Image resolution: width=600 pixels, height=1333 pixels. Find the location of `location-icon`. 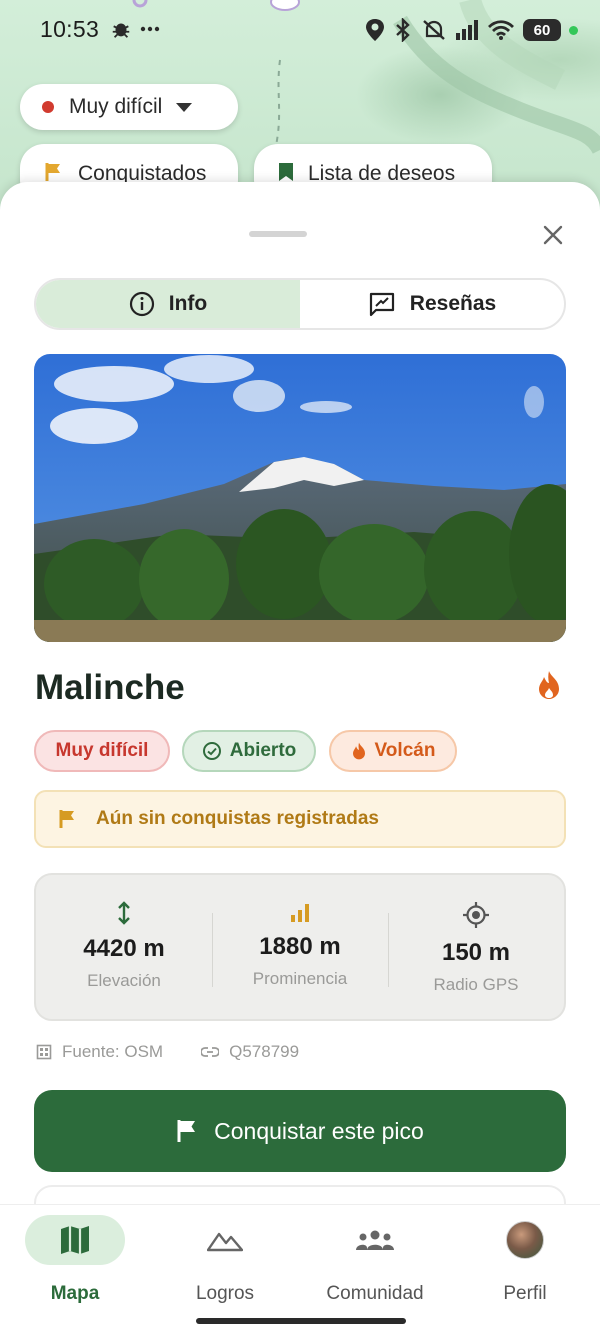

location-icon is located at coordinates (375, 30).